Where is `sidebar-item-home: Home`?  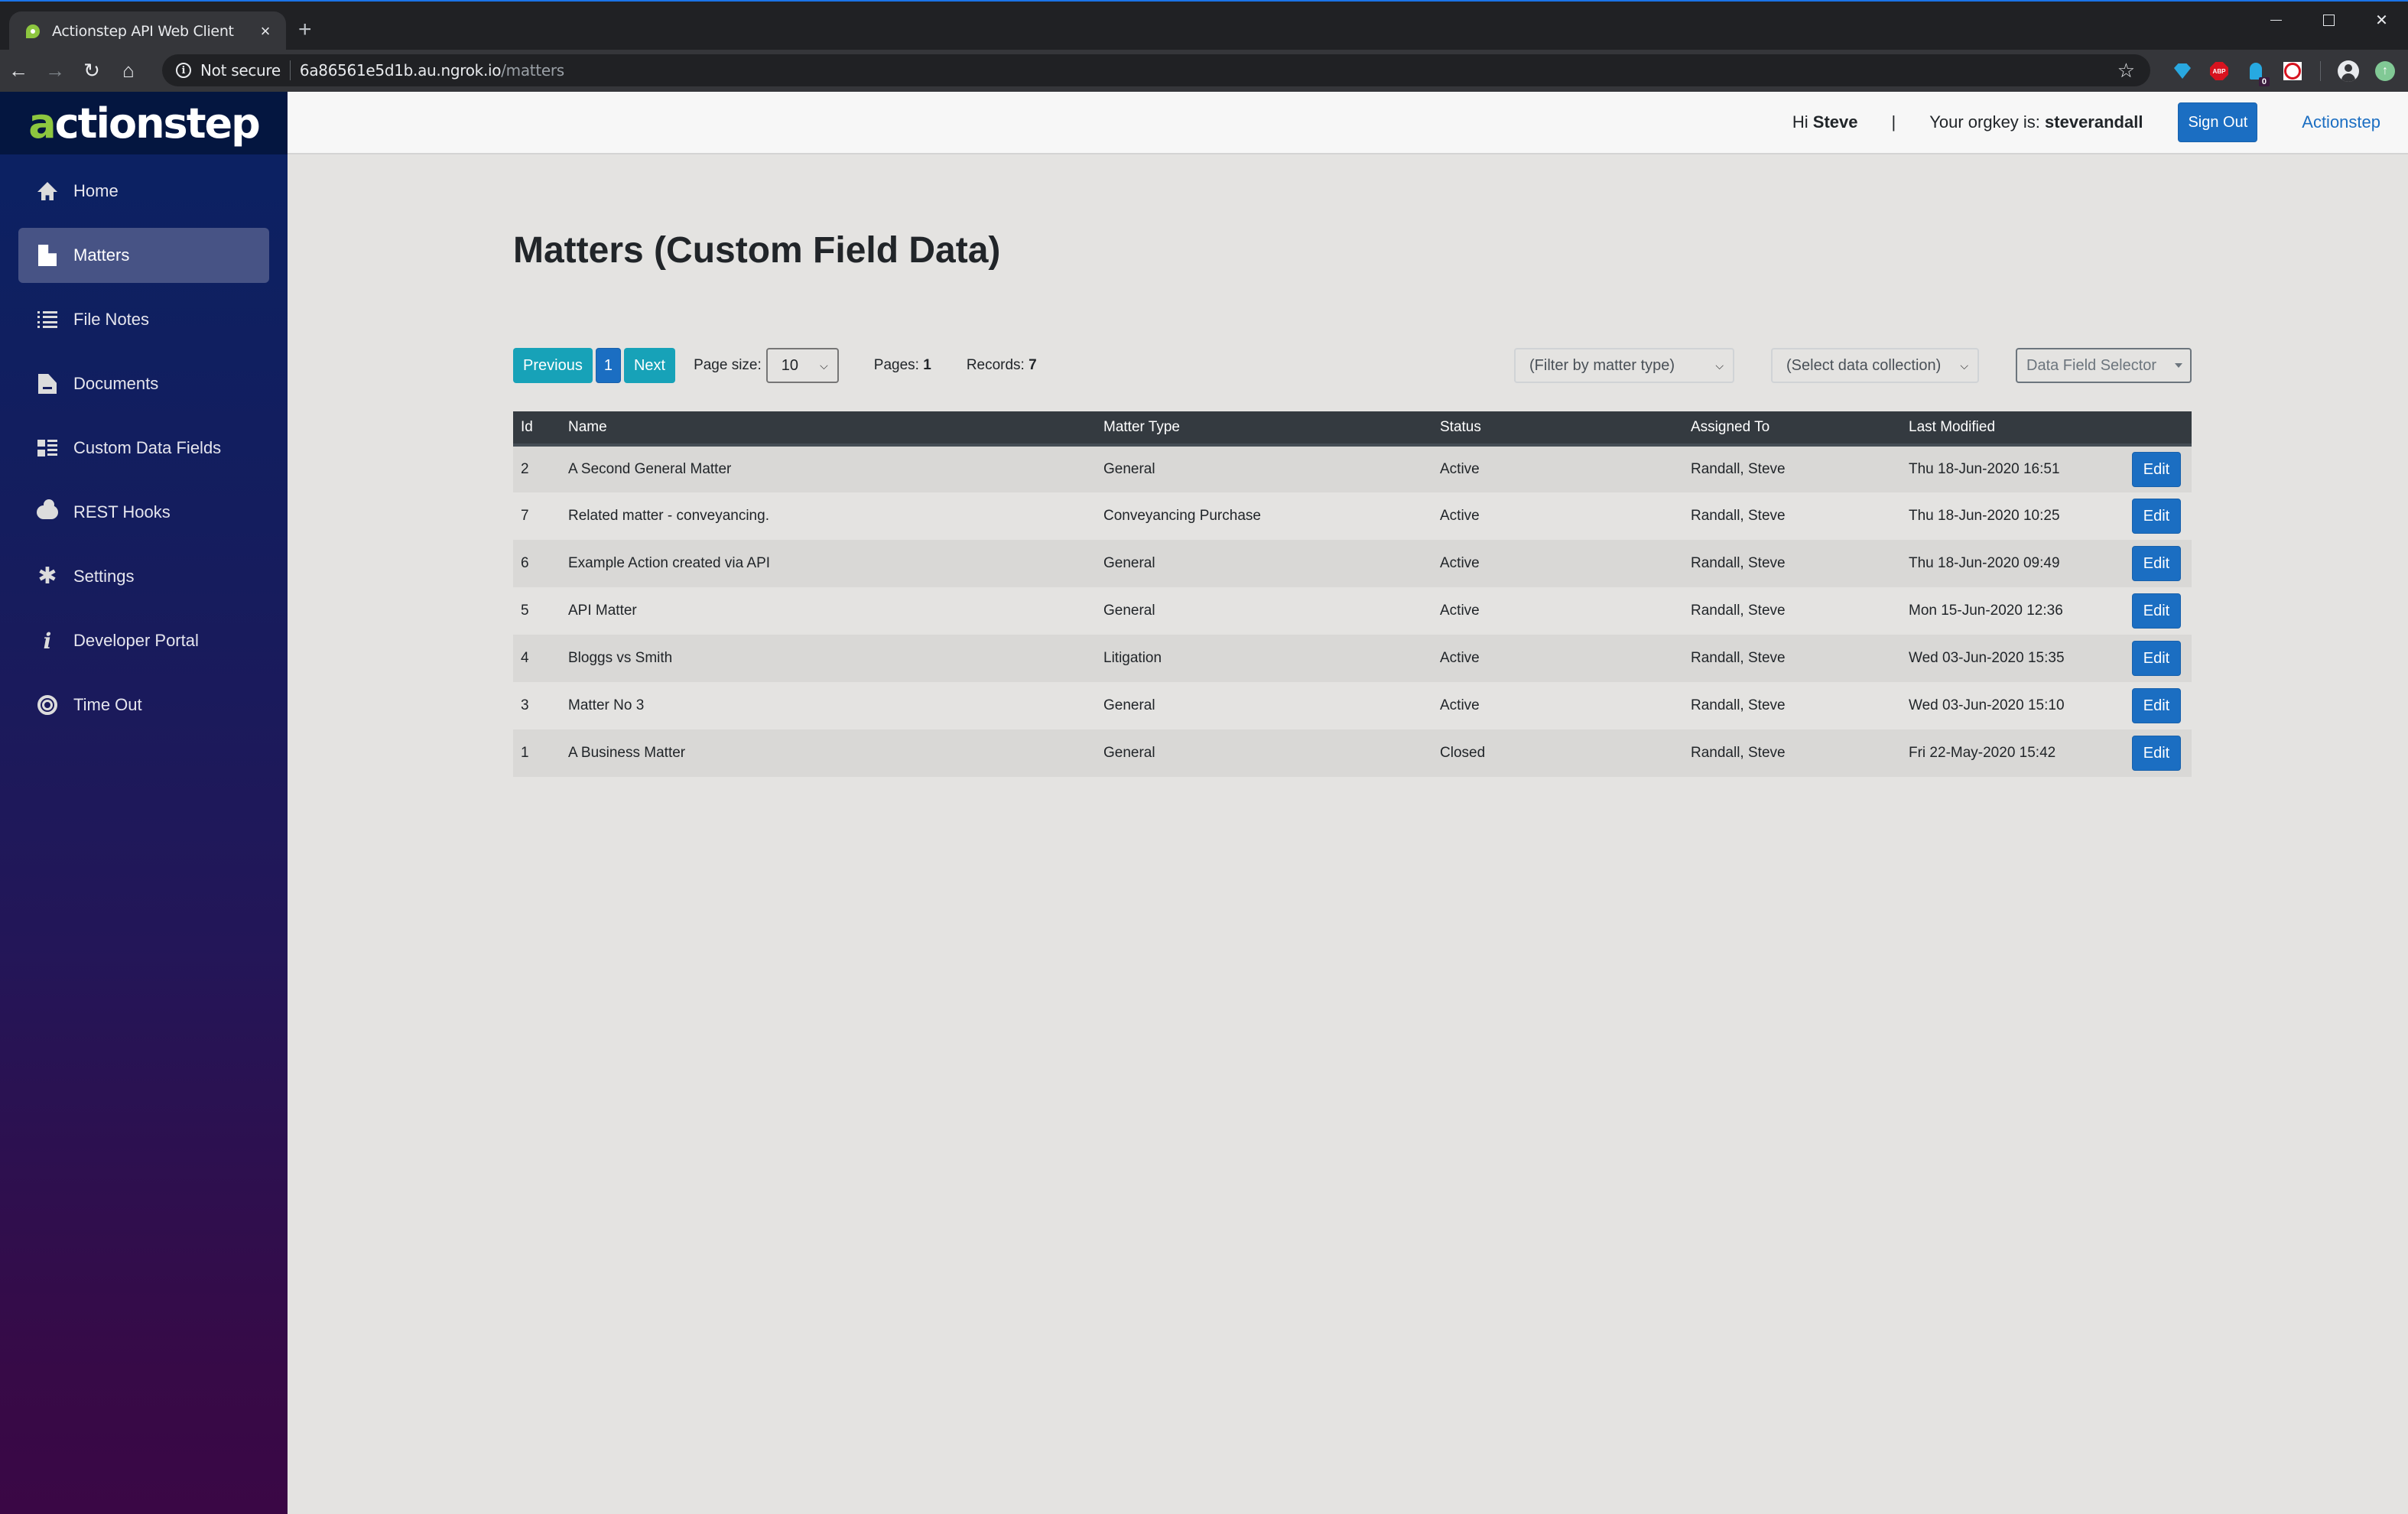 sidebar-item-home: Home is located at coordinates (143, 192).